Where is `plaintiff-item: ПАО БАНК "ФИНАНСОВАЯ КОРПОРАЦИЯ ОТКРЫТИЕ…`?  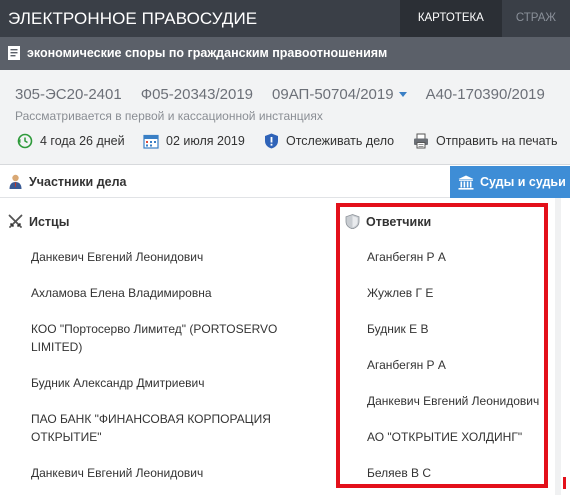 plaintiff-item: ПАО БАНК "ФИНАНСОВАЯ КОРПОРАЦИЯ ОТКРЫТИЕ… is located at coordinates (151, 428).